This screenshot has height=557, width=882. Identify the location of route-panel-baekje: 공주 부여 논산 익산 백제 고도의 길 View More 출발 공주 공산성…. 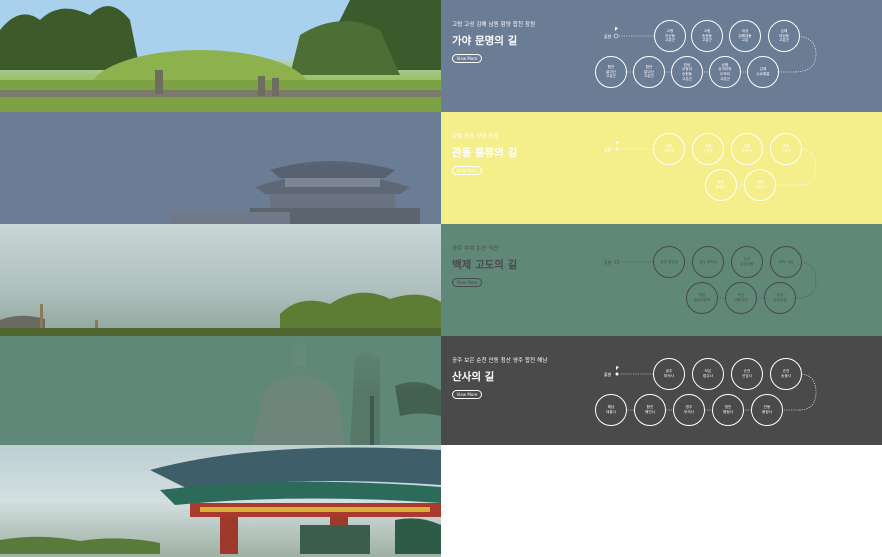
(661, 280).